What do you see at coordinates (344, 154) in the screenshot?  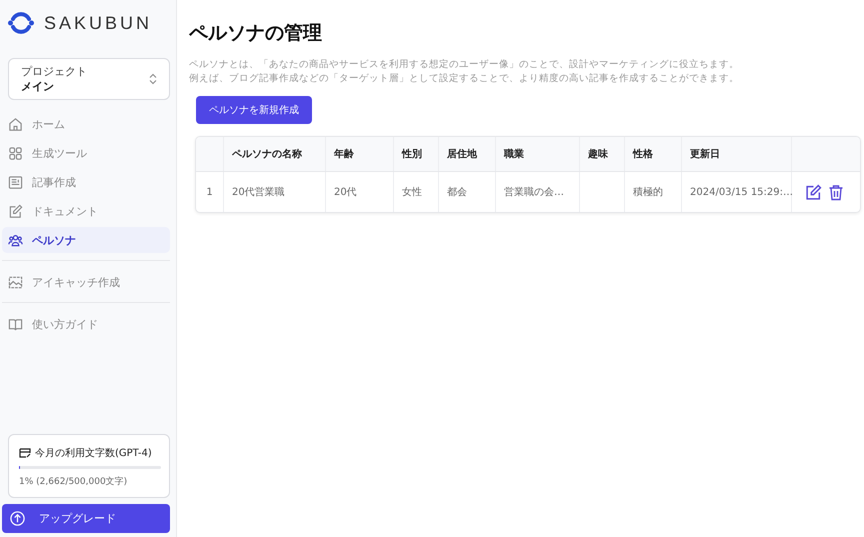 I see `column-header: 年齢` at bounding box center [344, 154].